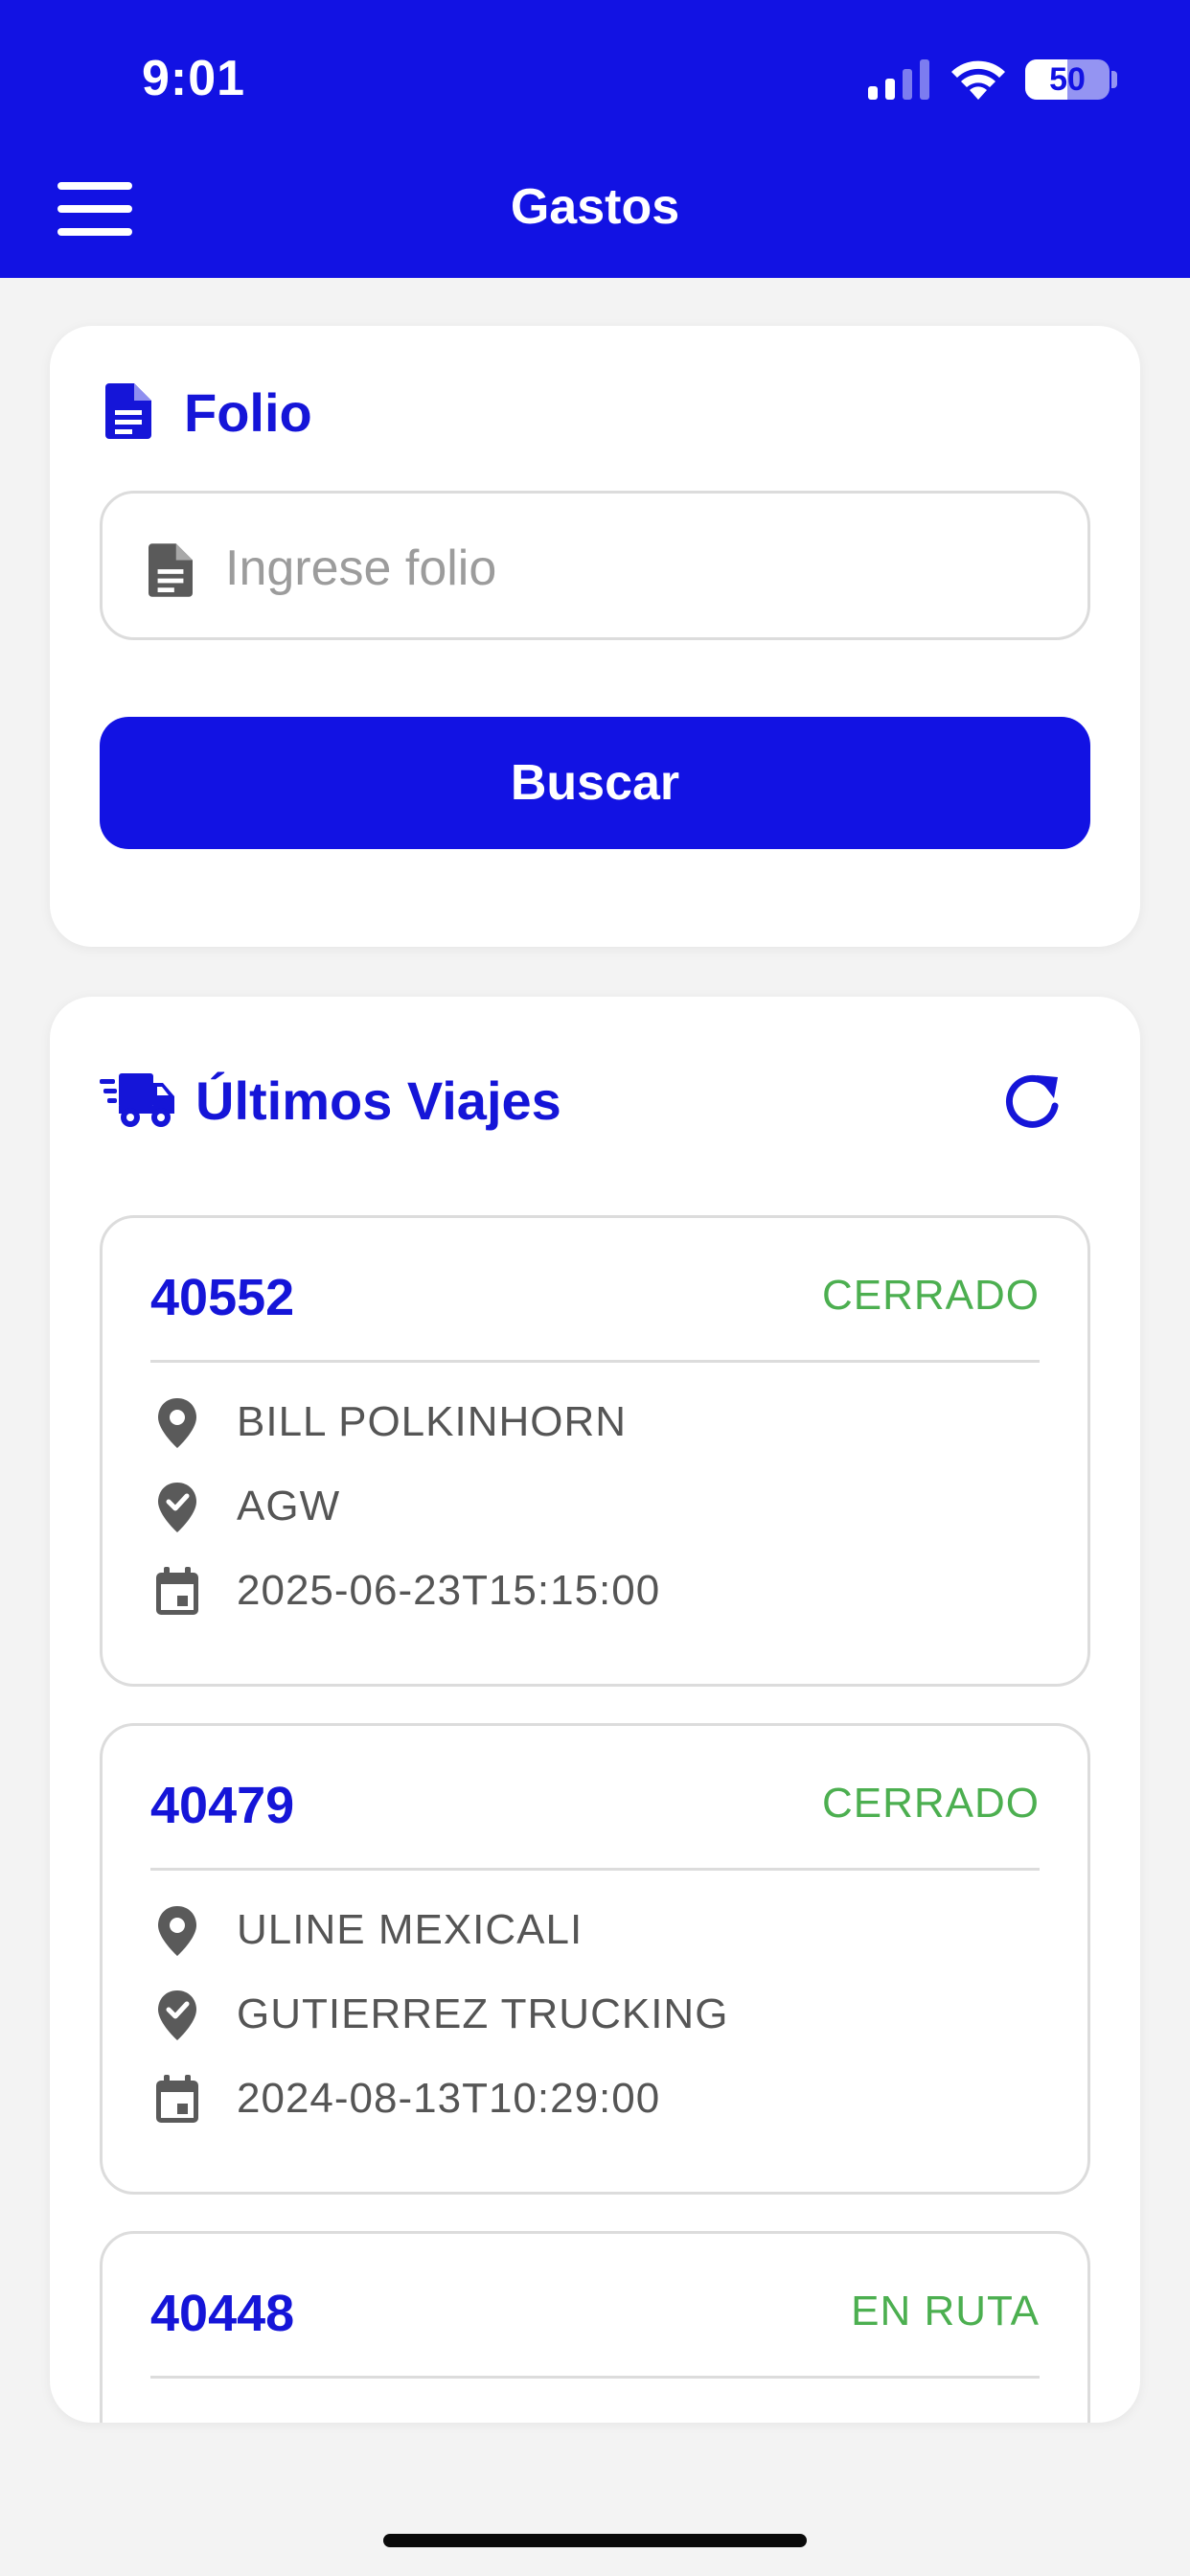  Describe the element at coordinates (595, 139) in the screenshot. I see `app-header: 9:01 50 Gastos` at that location.